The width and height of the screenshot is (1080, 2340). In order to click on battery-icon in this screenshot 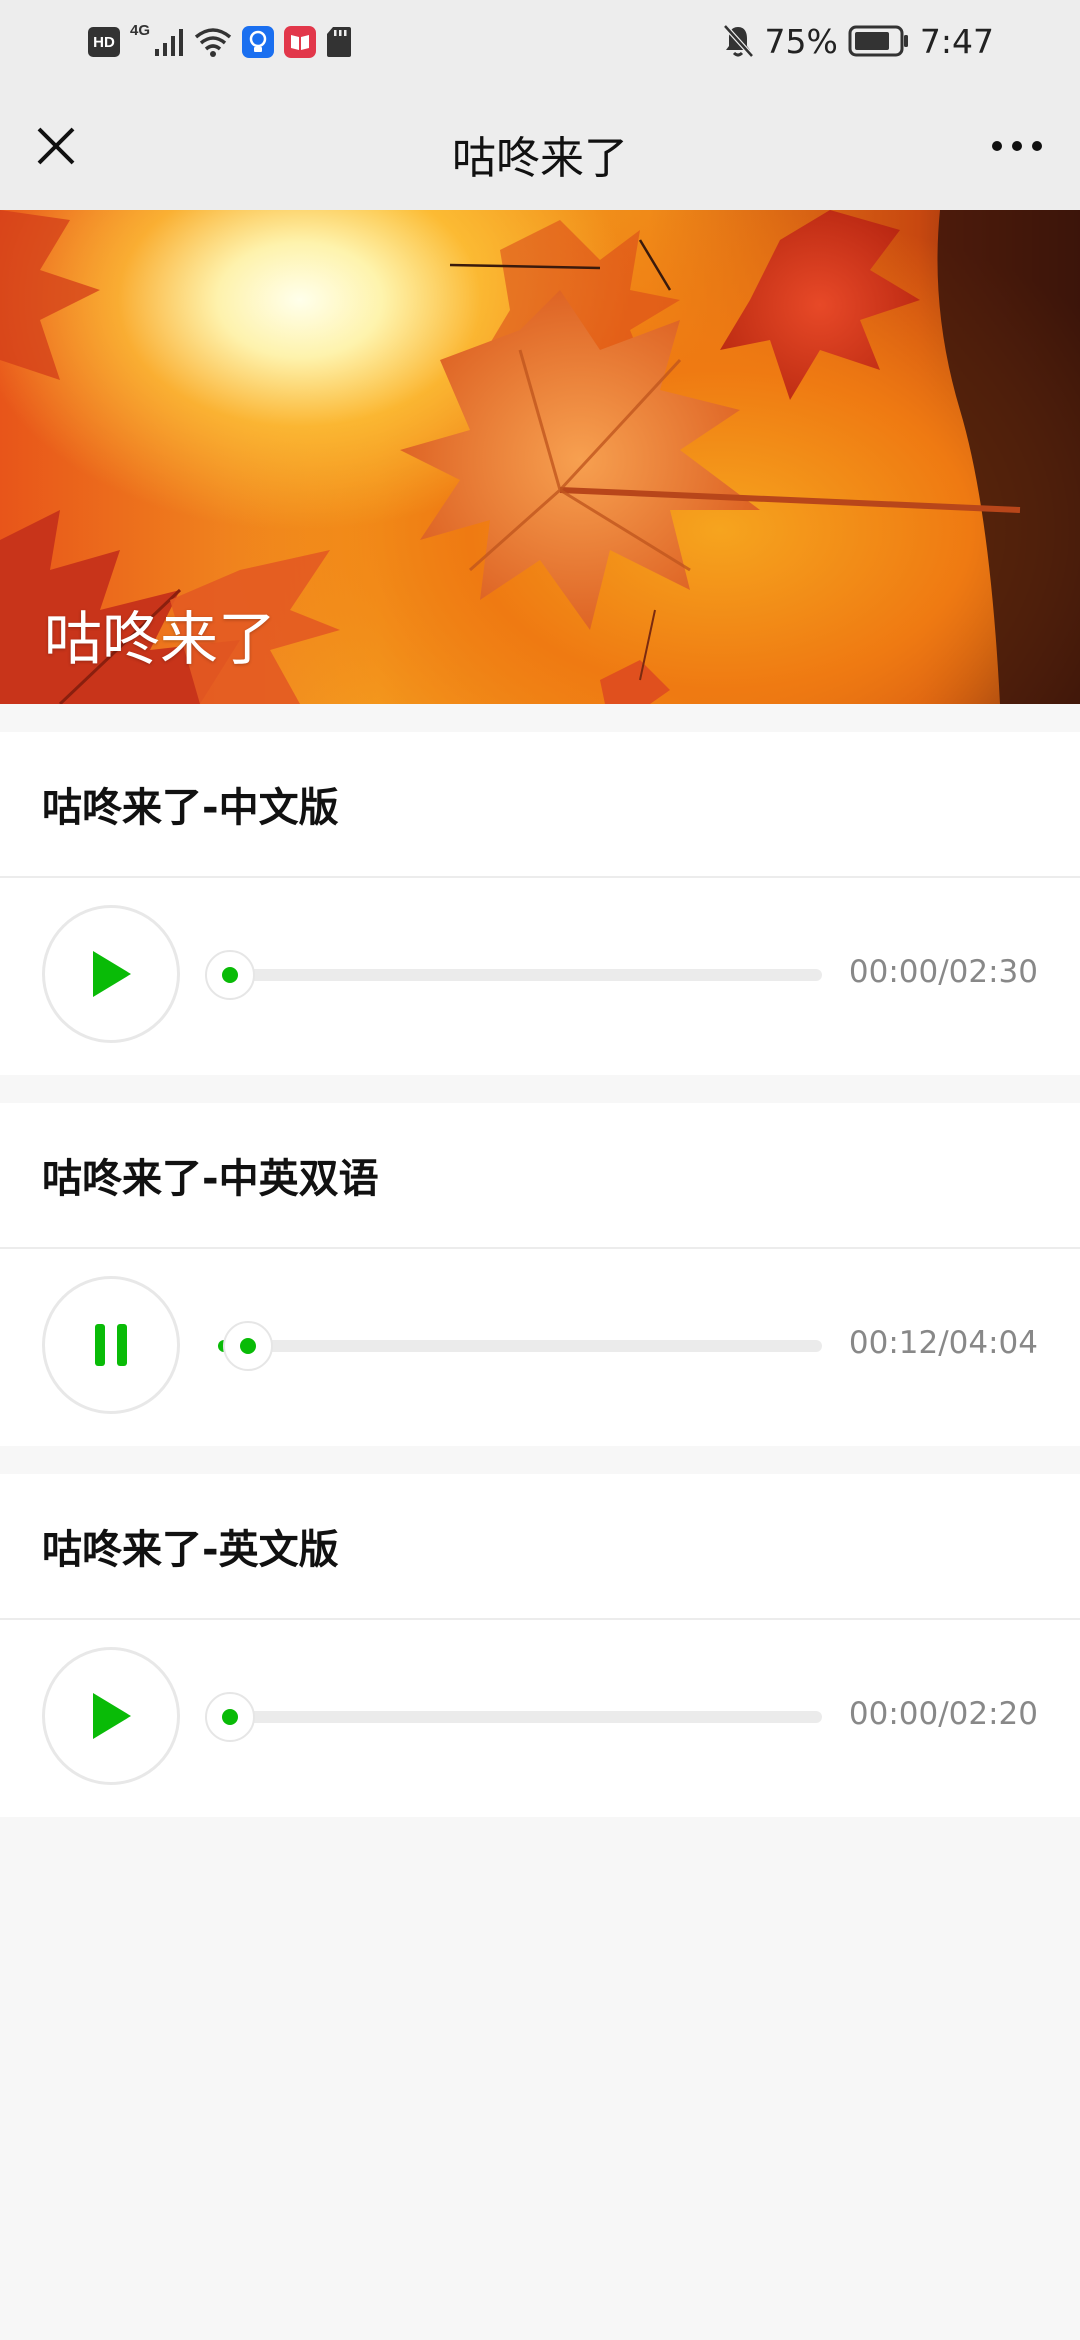, I will do `click(878, 41)`.